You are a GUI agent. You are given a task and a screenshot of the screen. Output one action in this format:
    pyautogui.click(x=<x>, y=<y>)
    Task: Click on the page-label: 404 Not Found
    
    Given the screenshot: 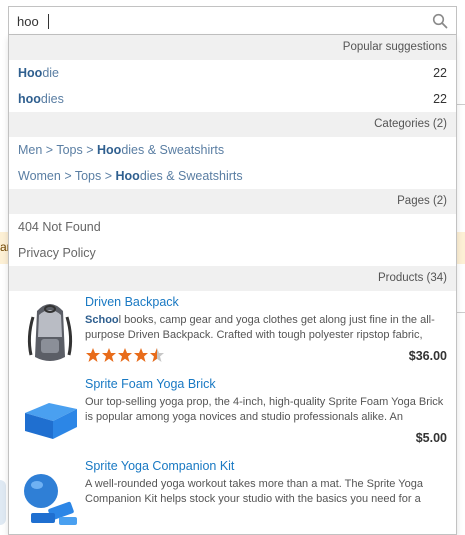 What is the action you would take?
    pyautogui.click(x=59, y=227)
    